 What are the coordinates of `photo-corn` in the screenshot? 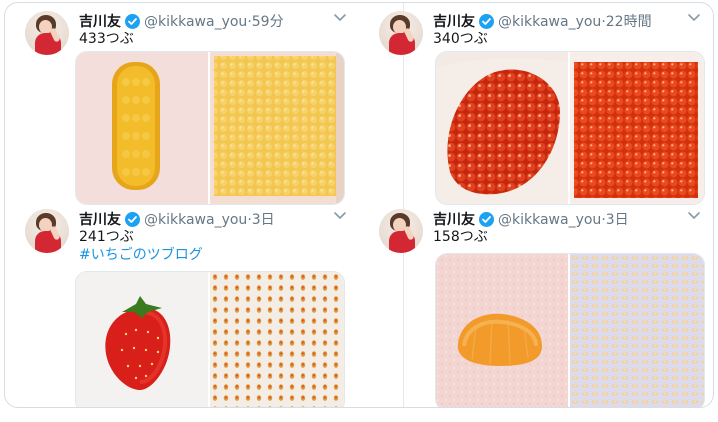 It's located at (142, 128).